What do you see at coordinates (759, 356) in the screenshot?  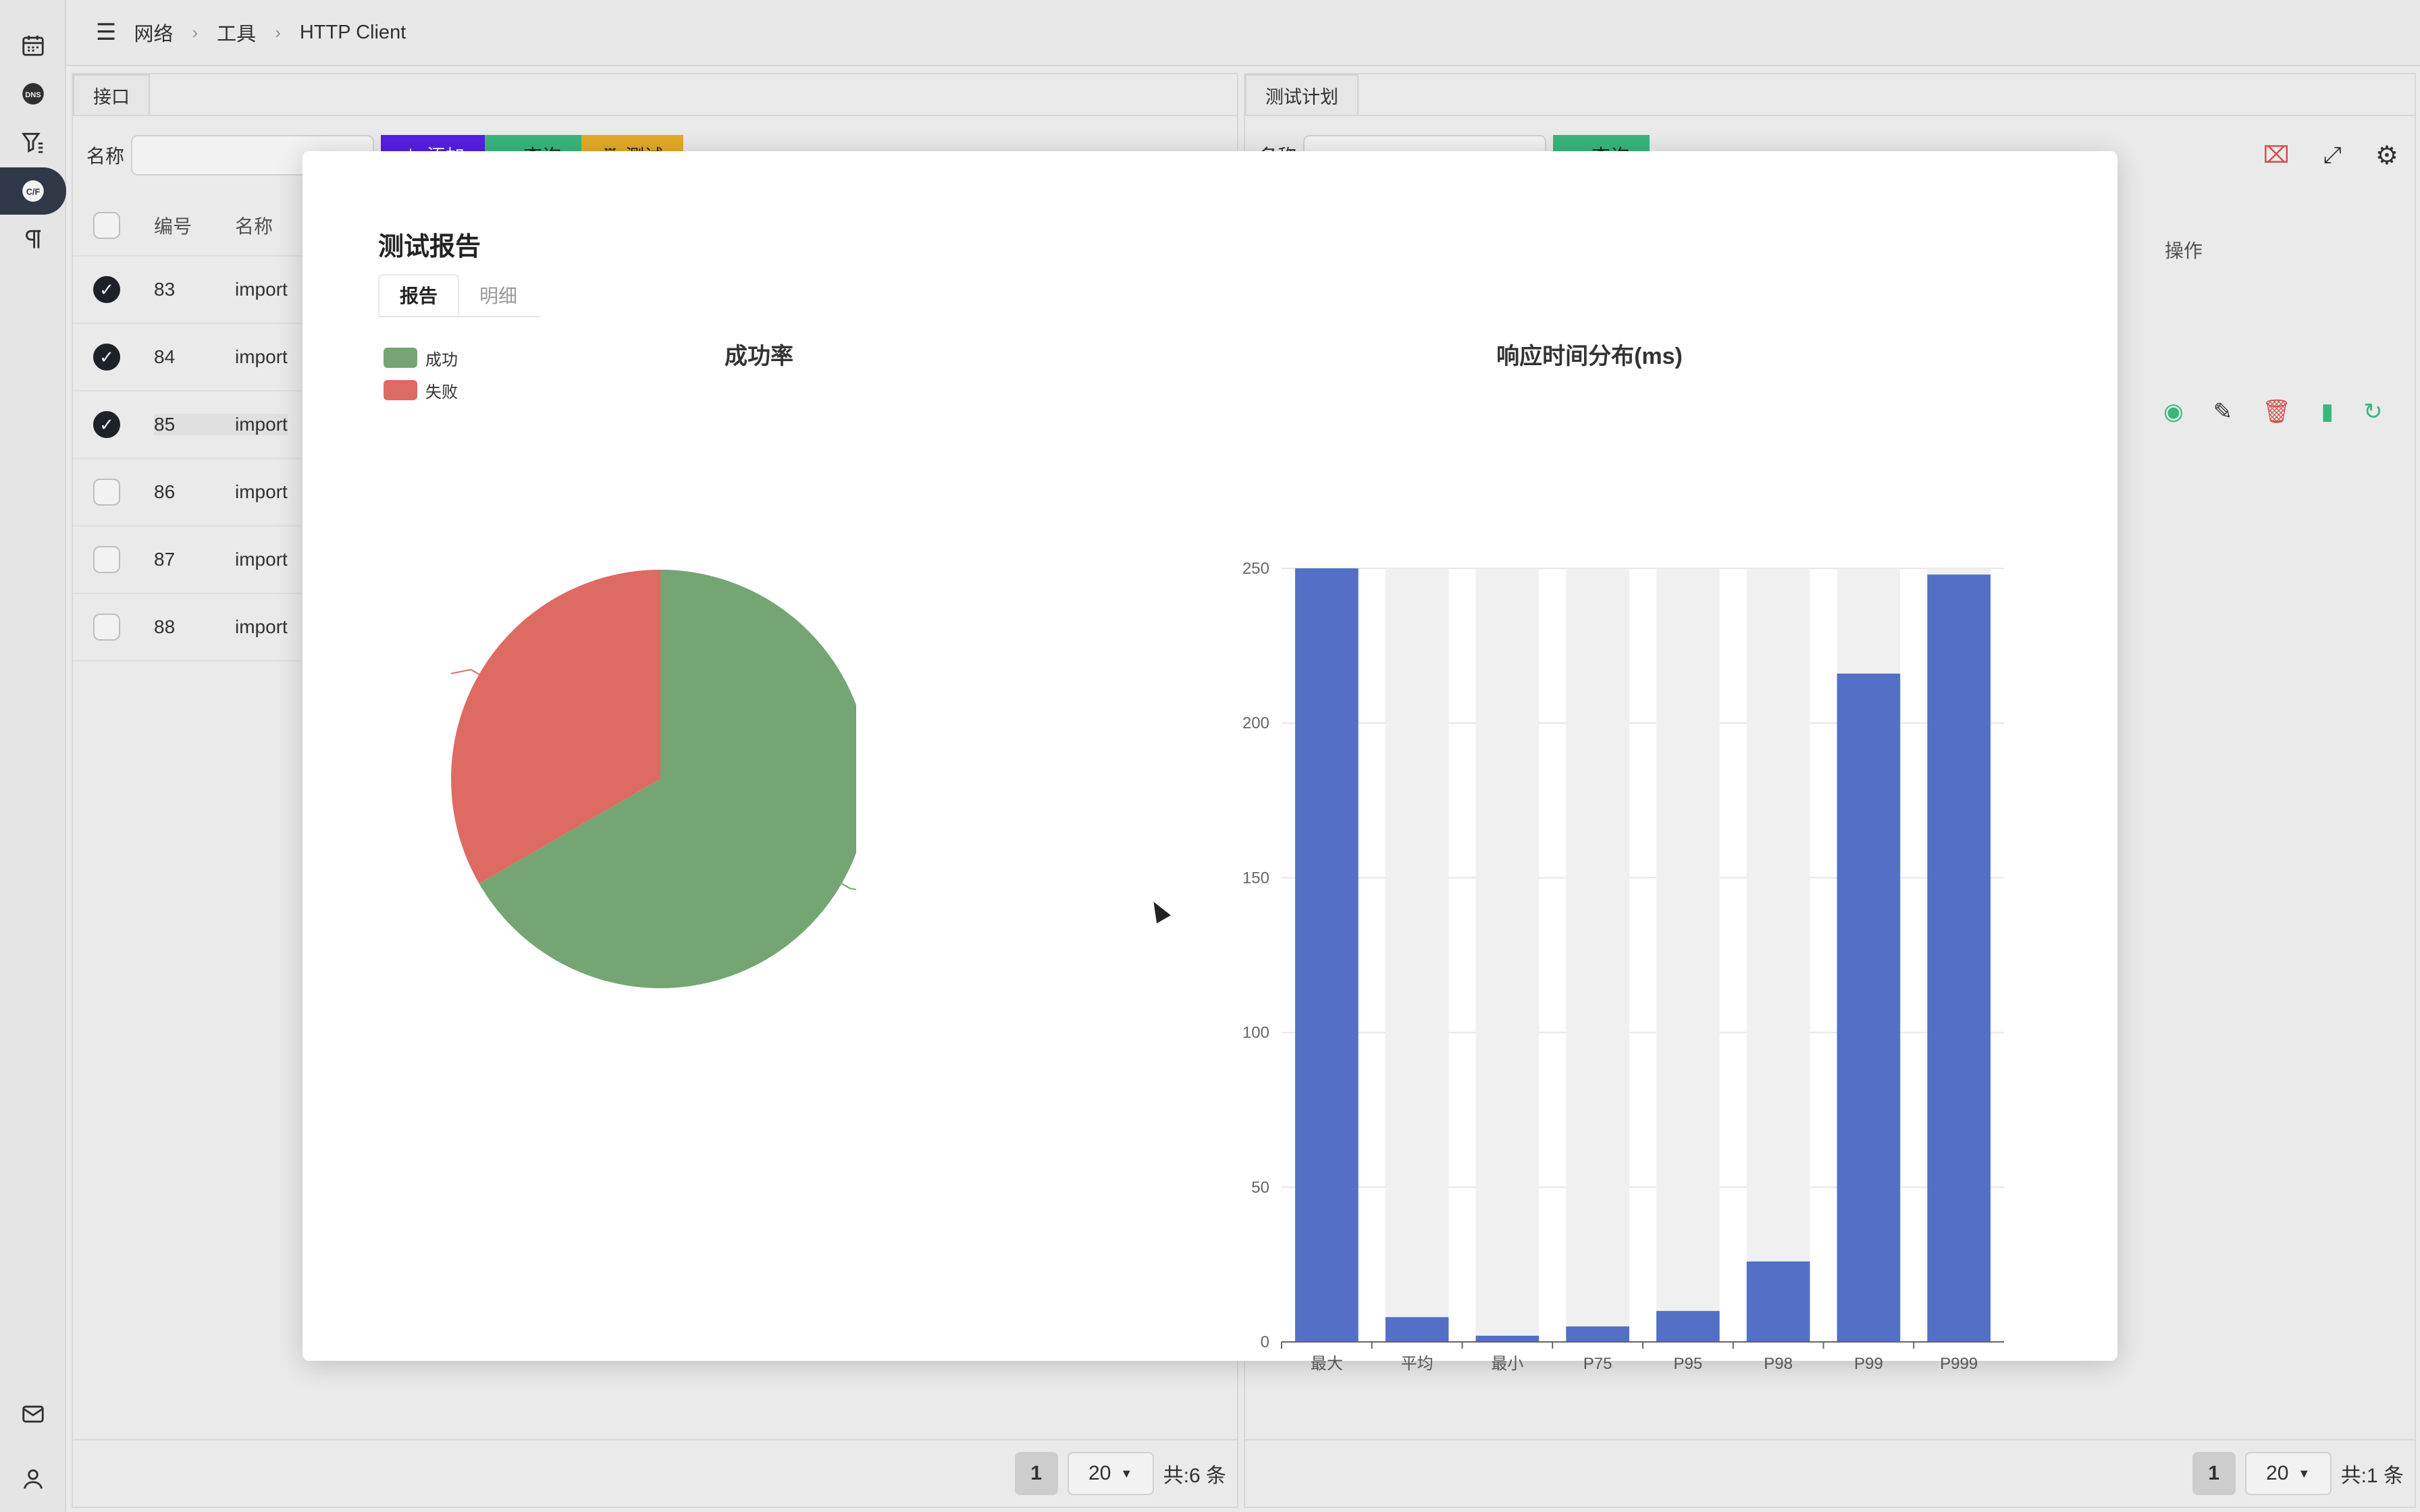 I see `pie-chart-title: 成功率` at bounding box center [759, 356].